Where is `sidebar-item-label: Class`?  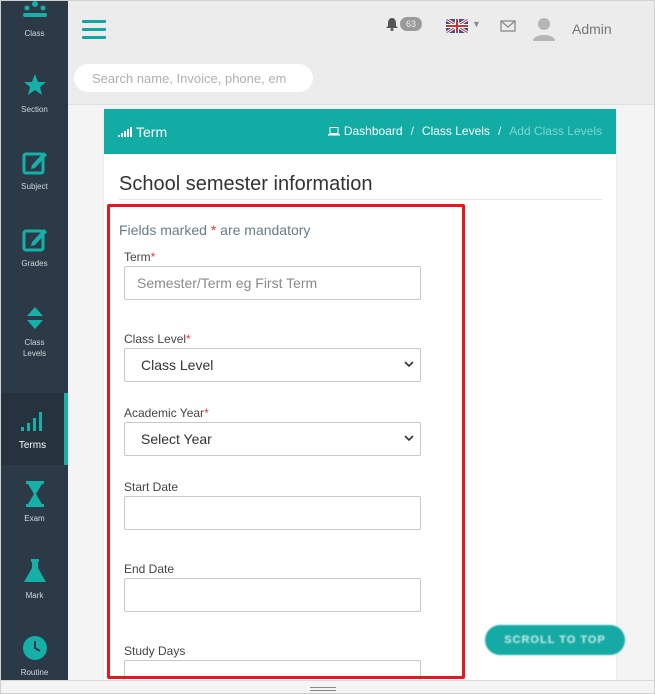 sidebar-item-label: Class is located at coordinates (34, 33).